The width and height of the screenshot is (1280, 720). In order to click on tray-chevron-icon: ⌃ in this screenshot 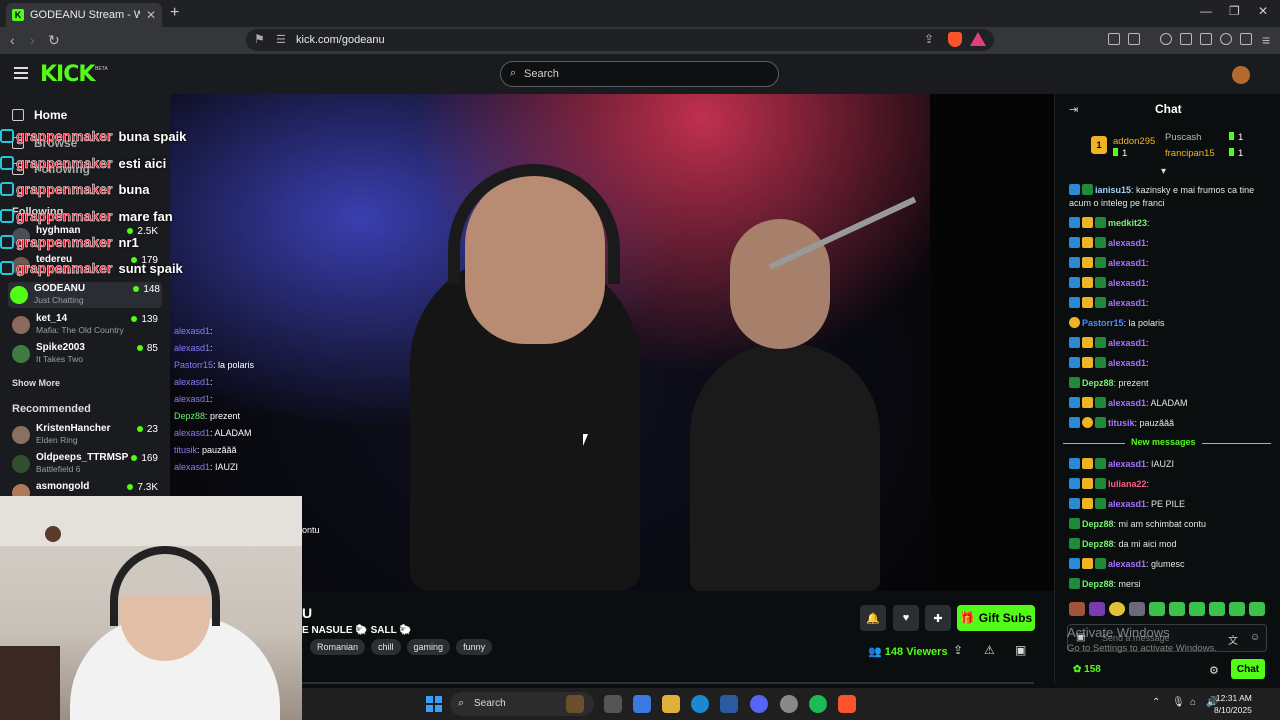, I will do `click(1156, 702)`.